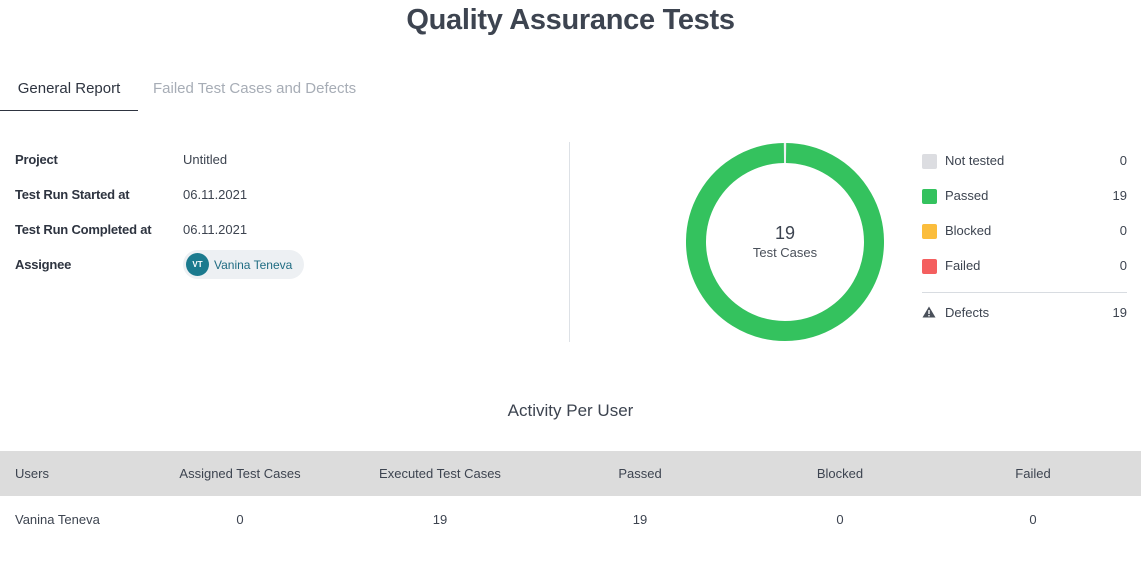  I want to click on table-cell-passed: 19, so click(640, 519).